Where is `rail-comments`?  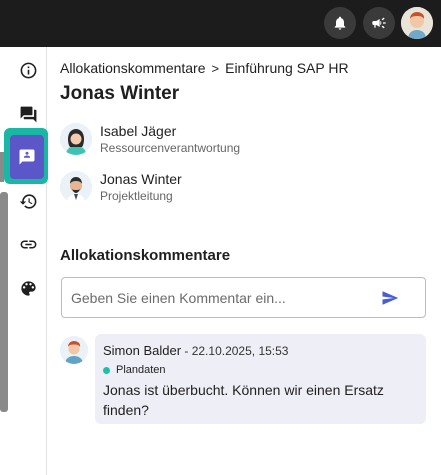
rail-comments is located at coordinates (27, 157).